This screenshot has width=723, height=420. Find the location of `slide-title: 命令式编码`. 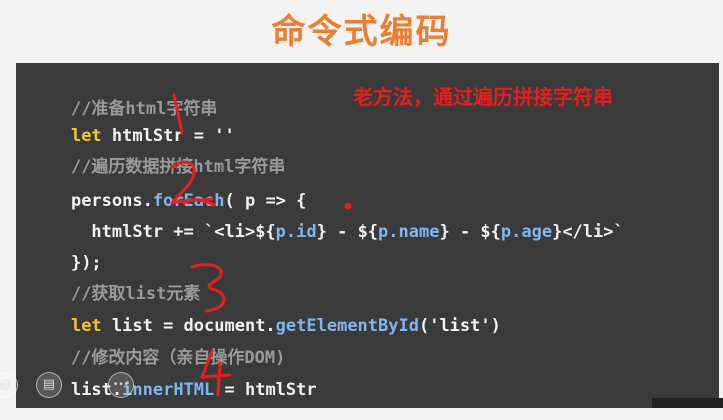

slide-title: 命令式编码 is located at coordinates (361, 32).